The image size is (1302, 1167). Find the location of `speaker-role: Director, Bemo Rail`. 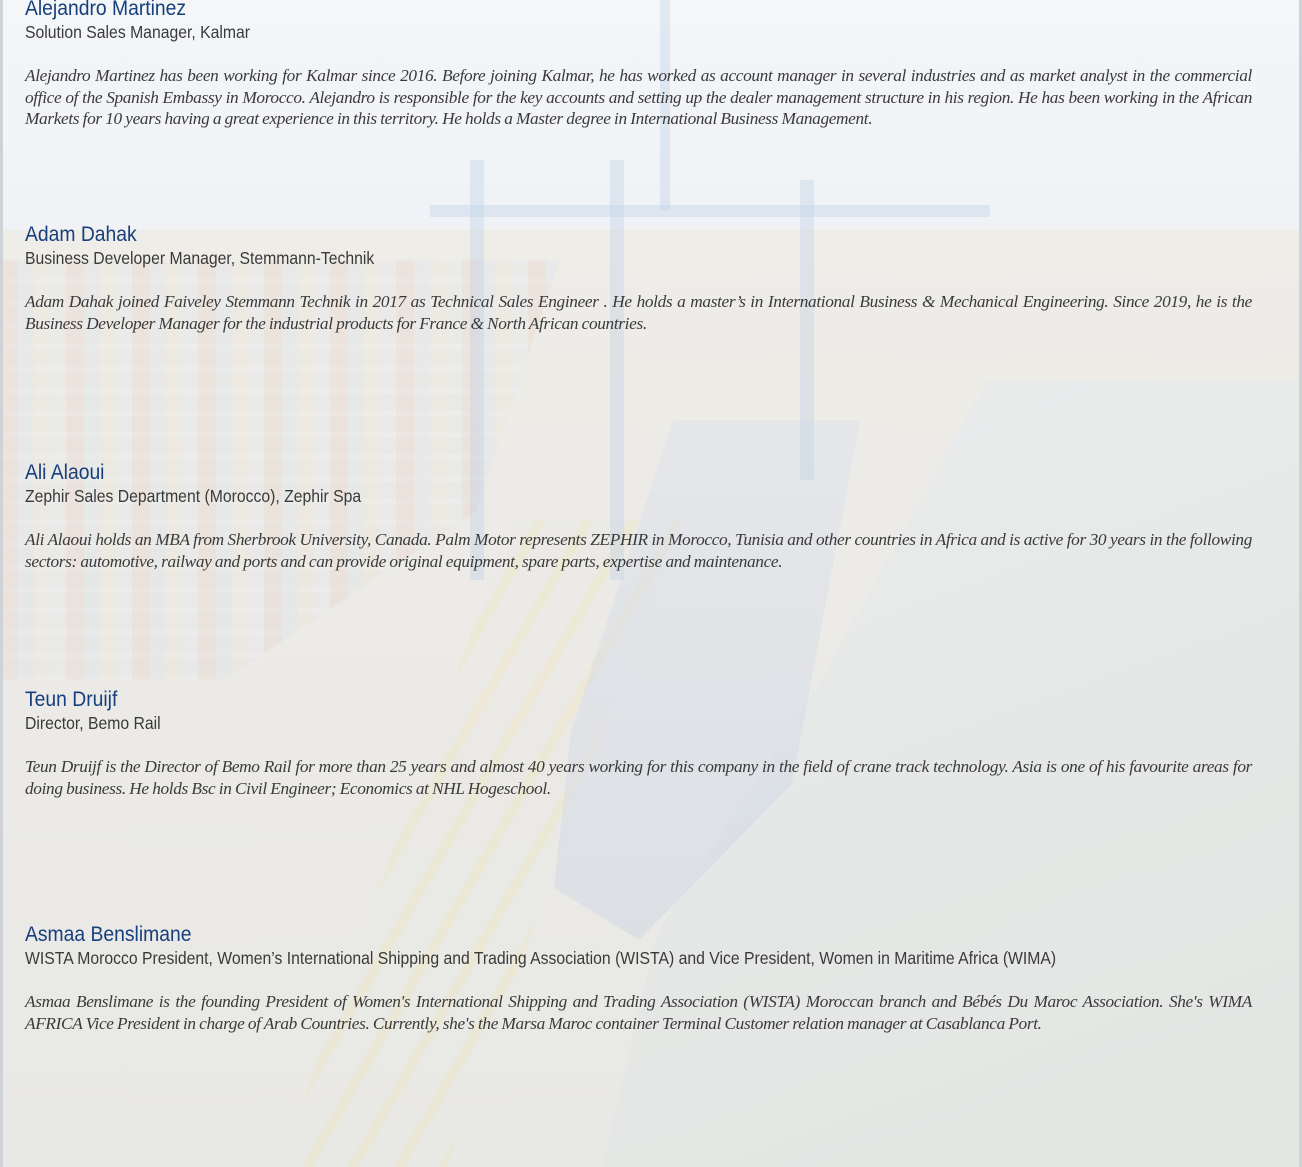

speaker-role: Director, Bemo Rail is located at coordinates (93, 723).